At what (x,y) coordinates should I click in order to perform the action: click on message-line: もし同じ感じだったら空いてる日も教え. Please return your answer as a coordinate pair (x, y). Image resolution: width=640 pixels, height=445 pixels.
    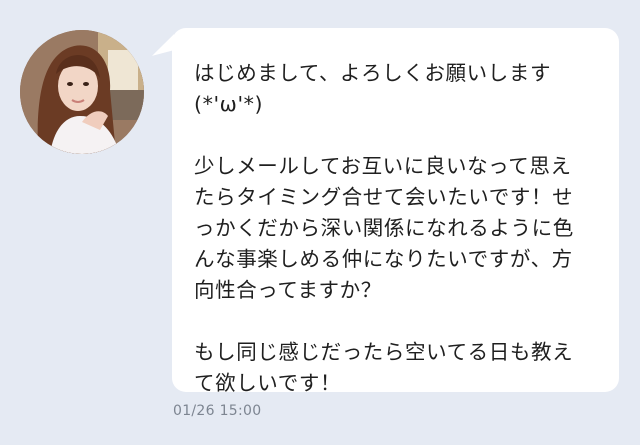
    Looking at the image, I should click on (384, 352).